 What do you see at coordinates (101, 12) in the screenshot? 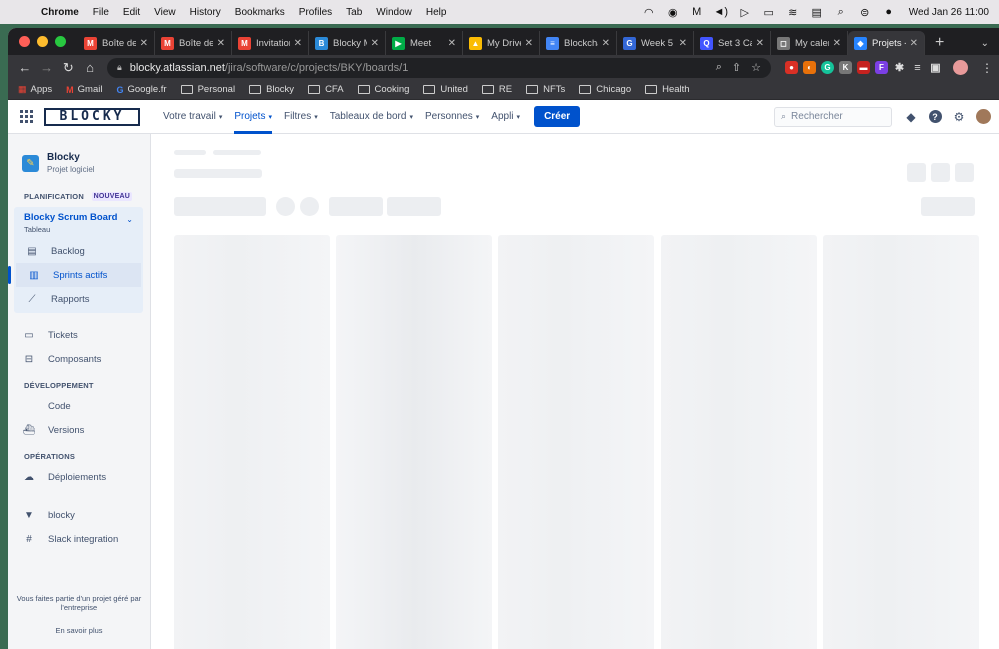
I see `menu-file: File` at bounding box center [101, 12].